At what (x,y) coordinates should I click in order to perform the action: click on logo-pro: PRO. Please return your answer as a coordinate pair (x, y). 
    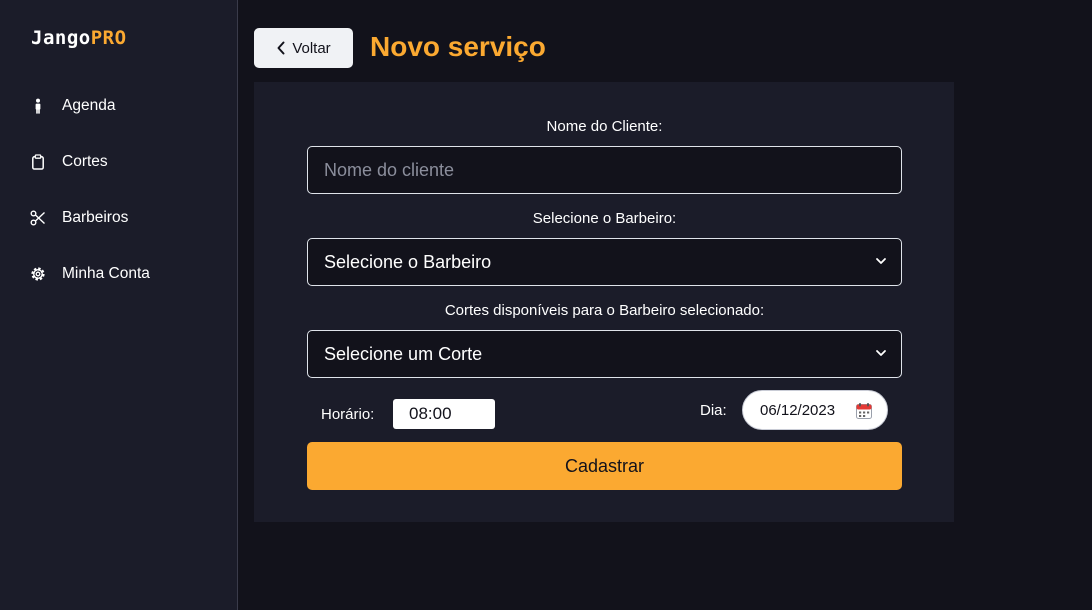
    Looking at the image, I should click on (108, 38).